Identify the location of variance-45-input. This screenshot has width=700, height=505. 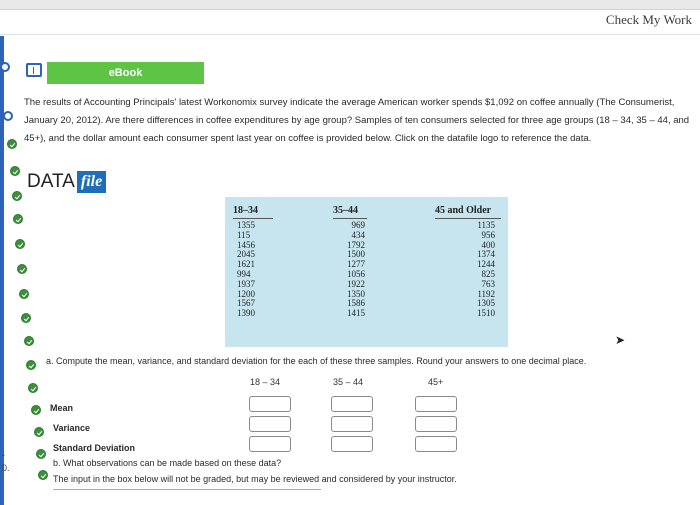
(436, 424).